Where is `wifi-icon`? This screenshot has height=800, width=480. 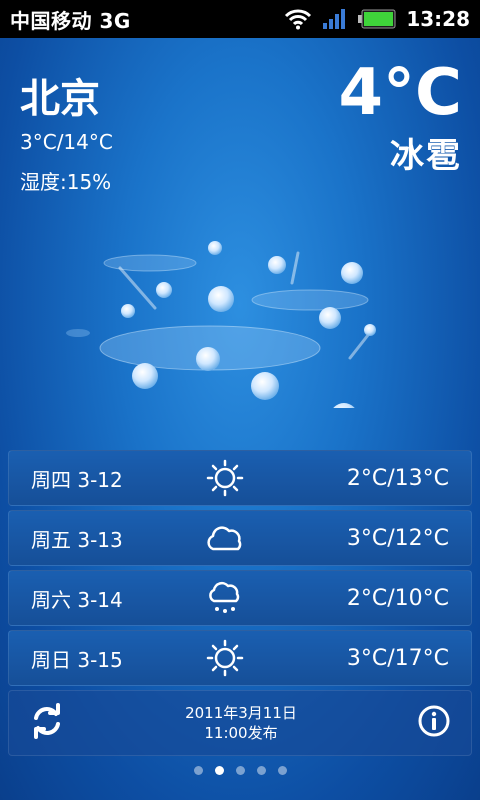 wifi-icon is located at coordinates (298, 19).